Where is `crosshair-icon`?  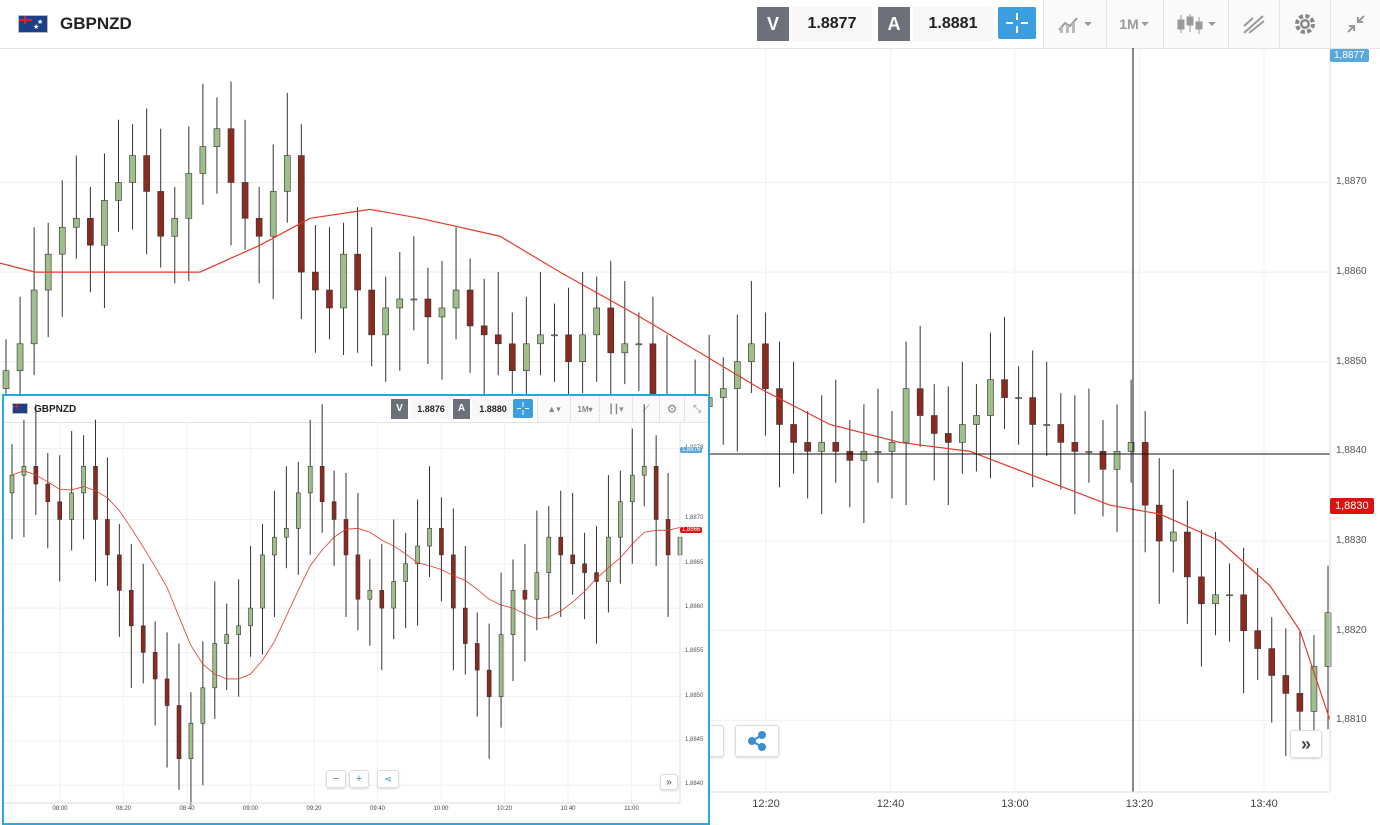 crosshair-icon is located at coordinates (1017, 23).